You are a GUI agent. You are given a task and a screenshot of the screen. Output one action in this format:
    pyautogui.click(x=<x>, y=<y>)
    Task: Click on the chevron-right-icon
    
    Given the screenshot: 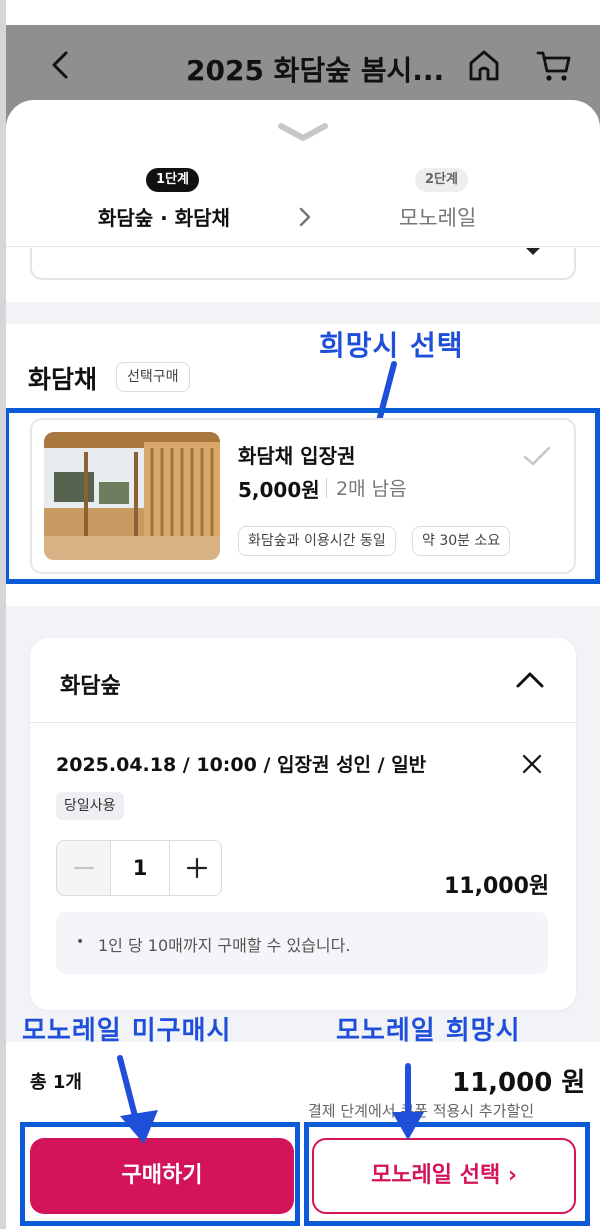 What is the action you would take?
    pyautogui.click(x=305, y=217)
    